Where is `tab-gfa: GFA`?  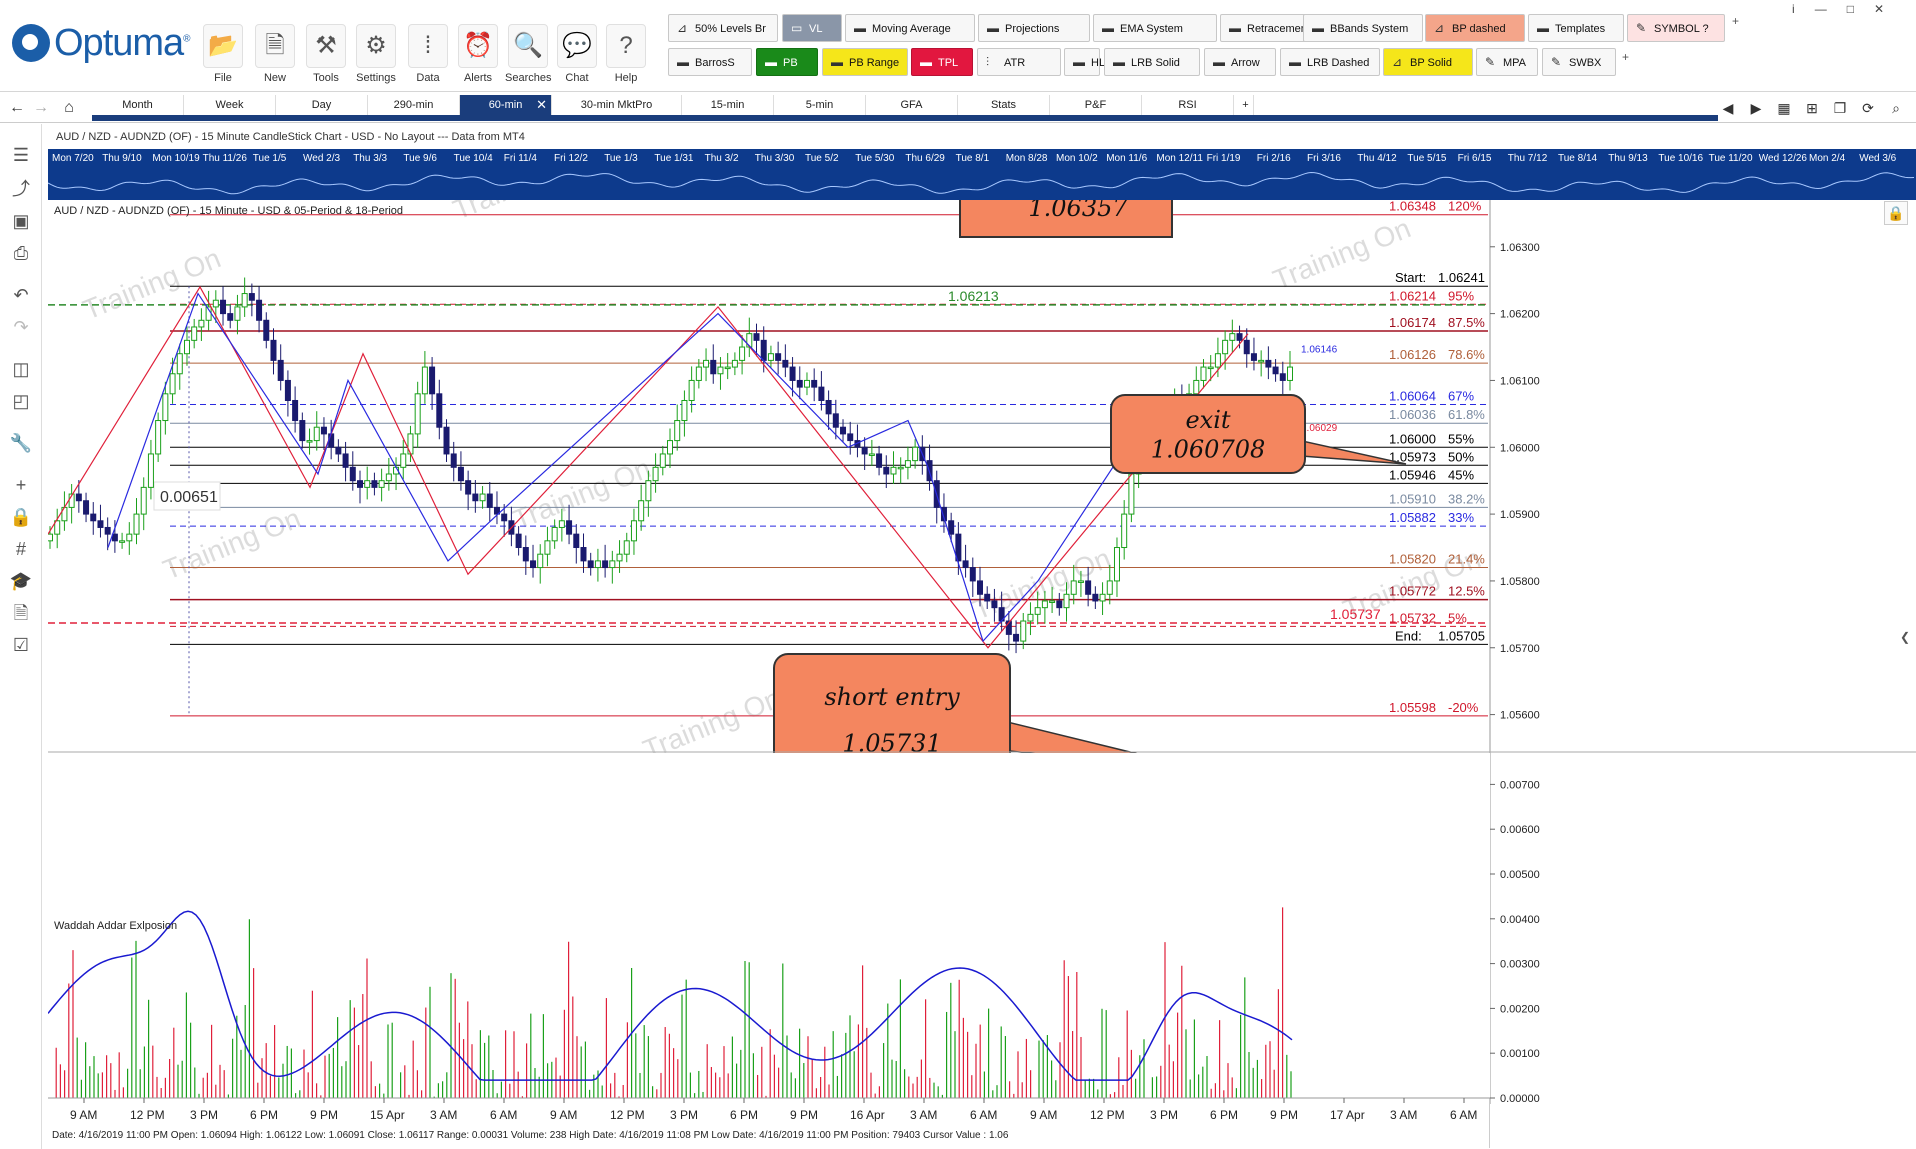 tab-gfa: GFA is located at coordinates (912, 105).